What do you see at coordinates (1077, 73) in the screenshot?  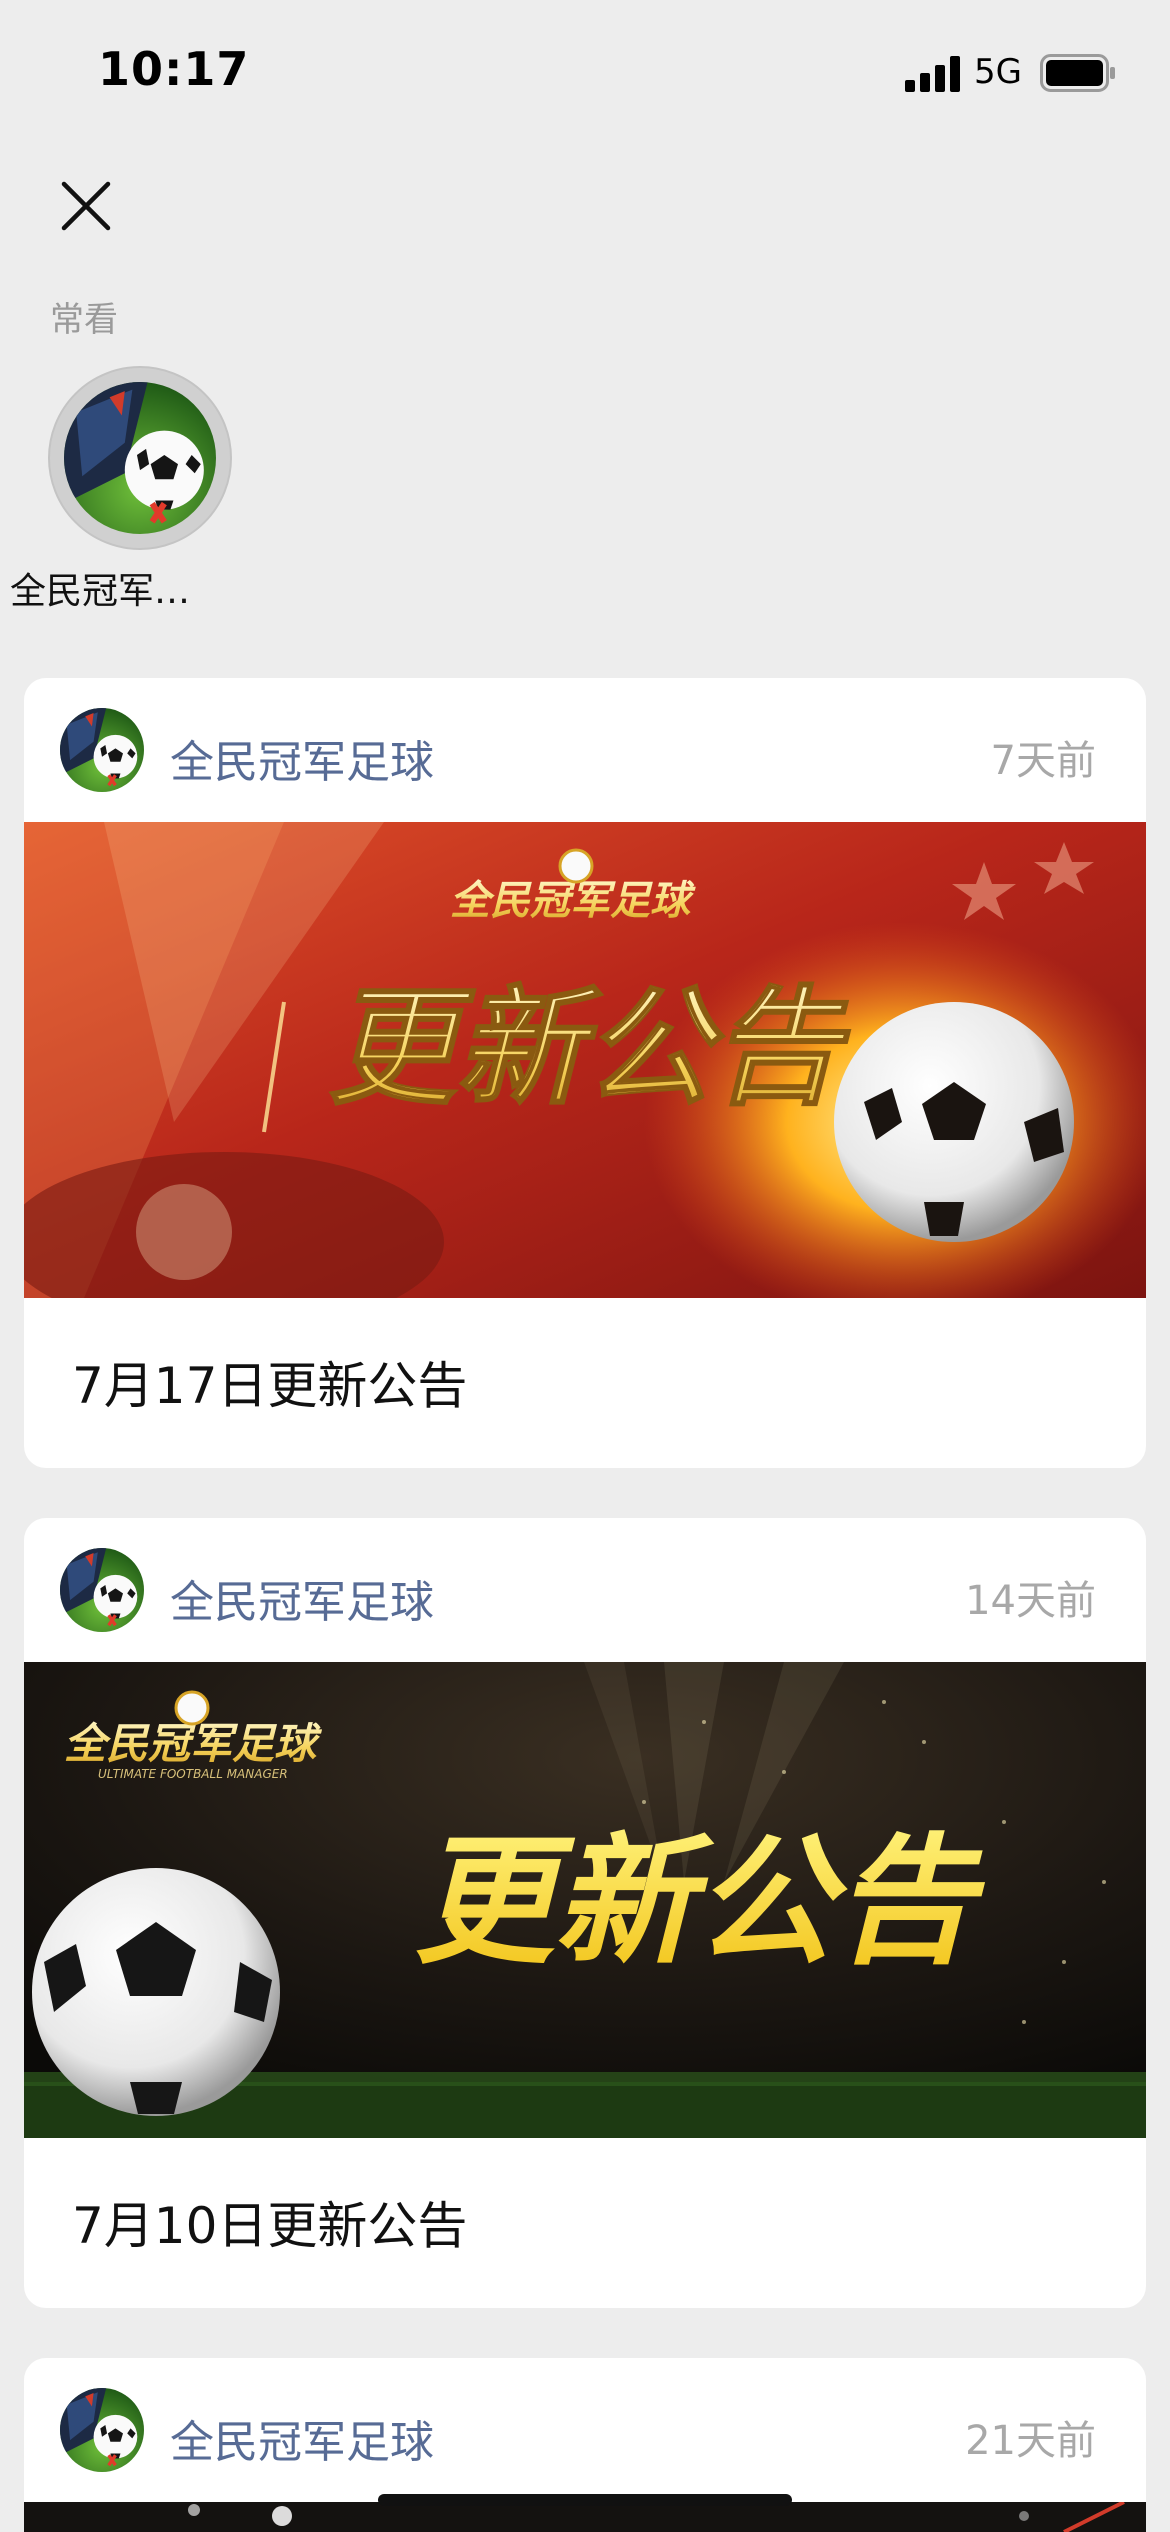 I see `battery-icon` at bounding box center [1077, 73].